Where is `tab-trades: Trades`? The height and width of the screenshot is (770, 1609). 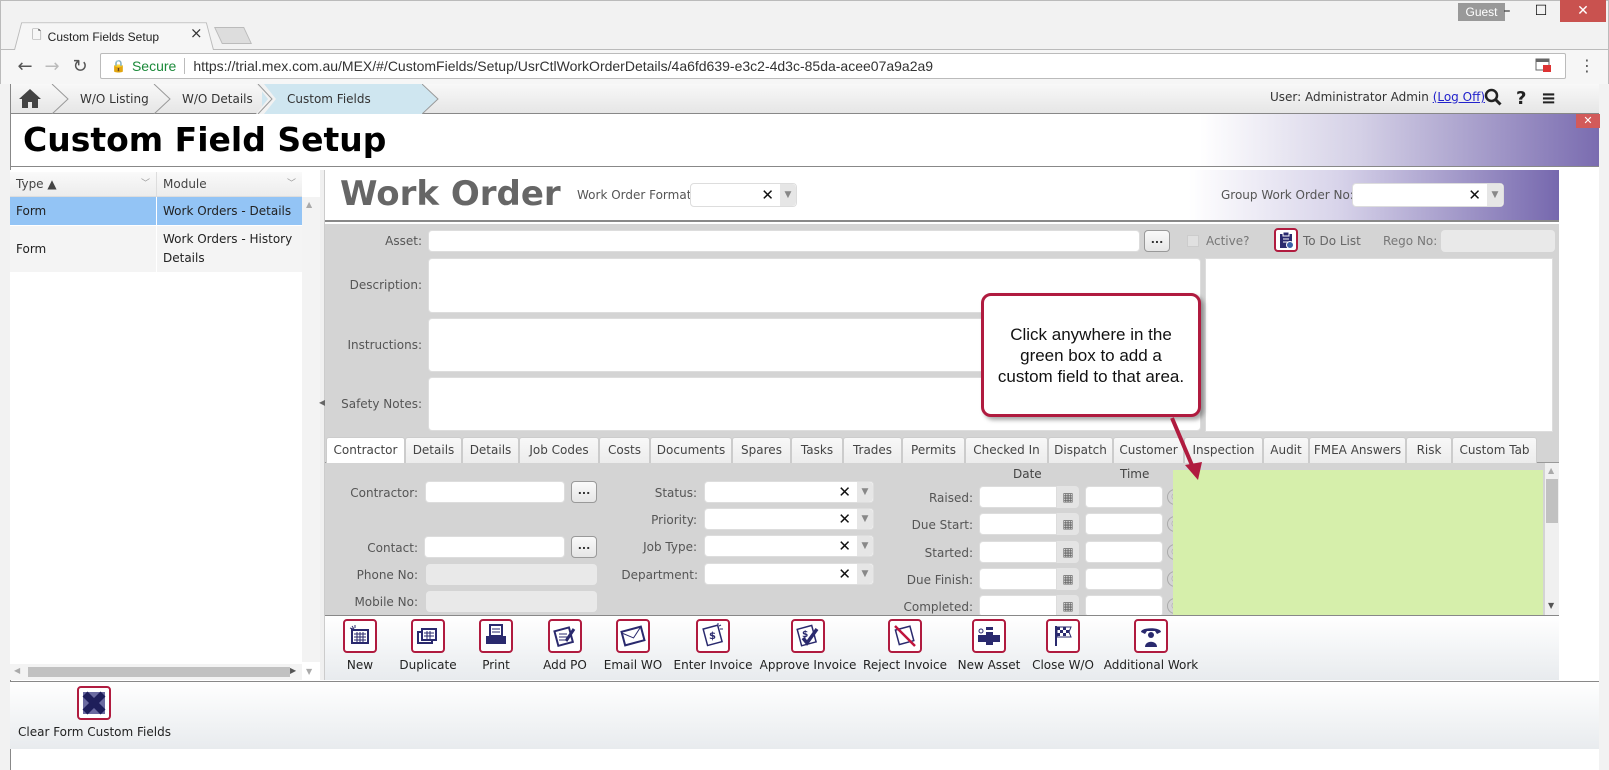 tab-trades: Trades is located at coordinates (872, 450).